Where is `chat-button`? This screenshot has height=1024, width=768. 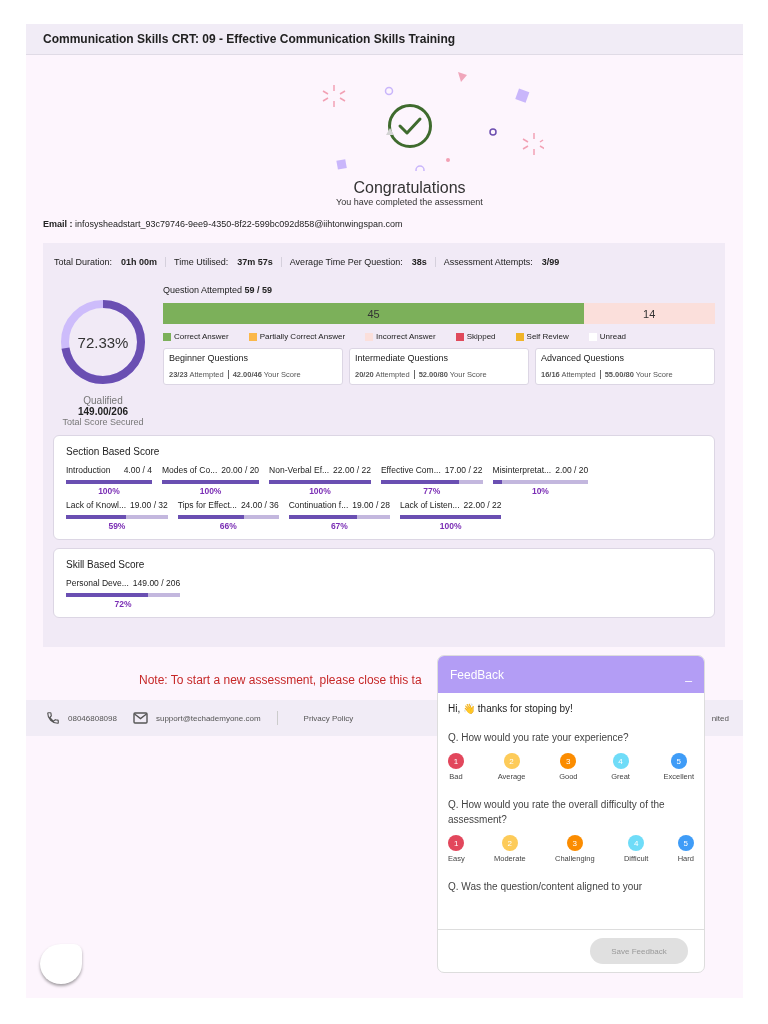
chat-button is located at coordinates (61, 964).